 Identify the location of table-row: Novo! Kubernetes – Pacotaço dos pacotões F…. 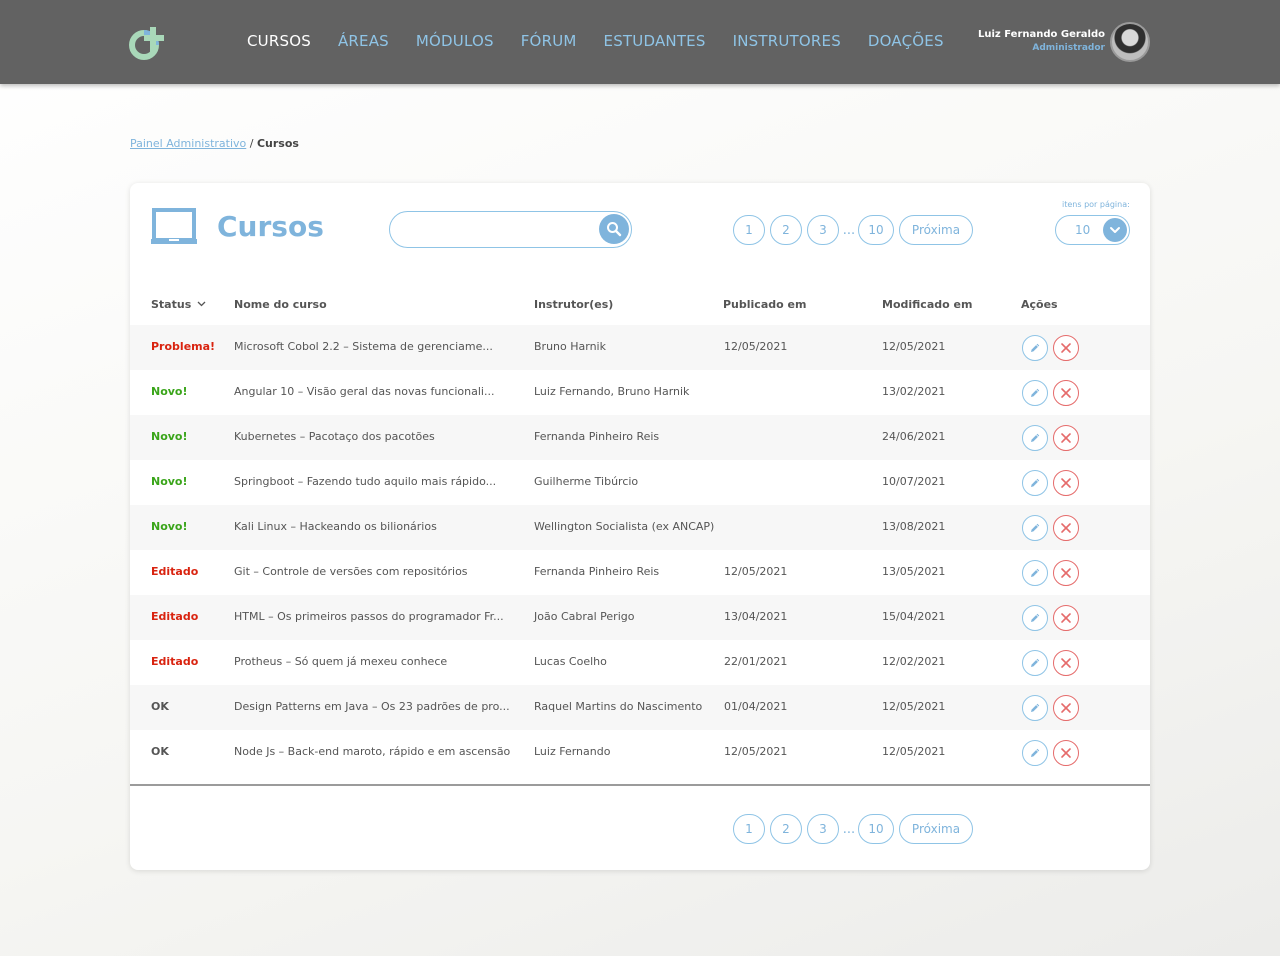
(640, 437).